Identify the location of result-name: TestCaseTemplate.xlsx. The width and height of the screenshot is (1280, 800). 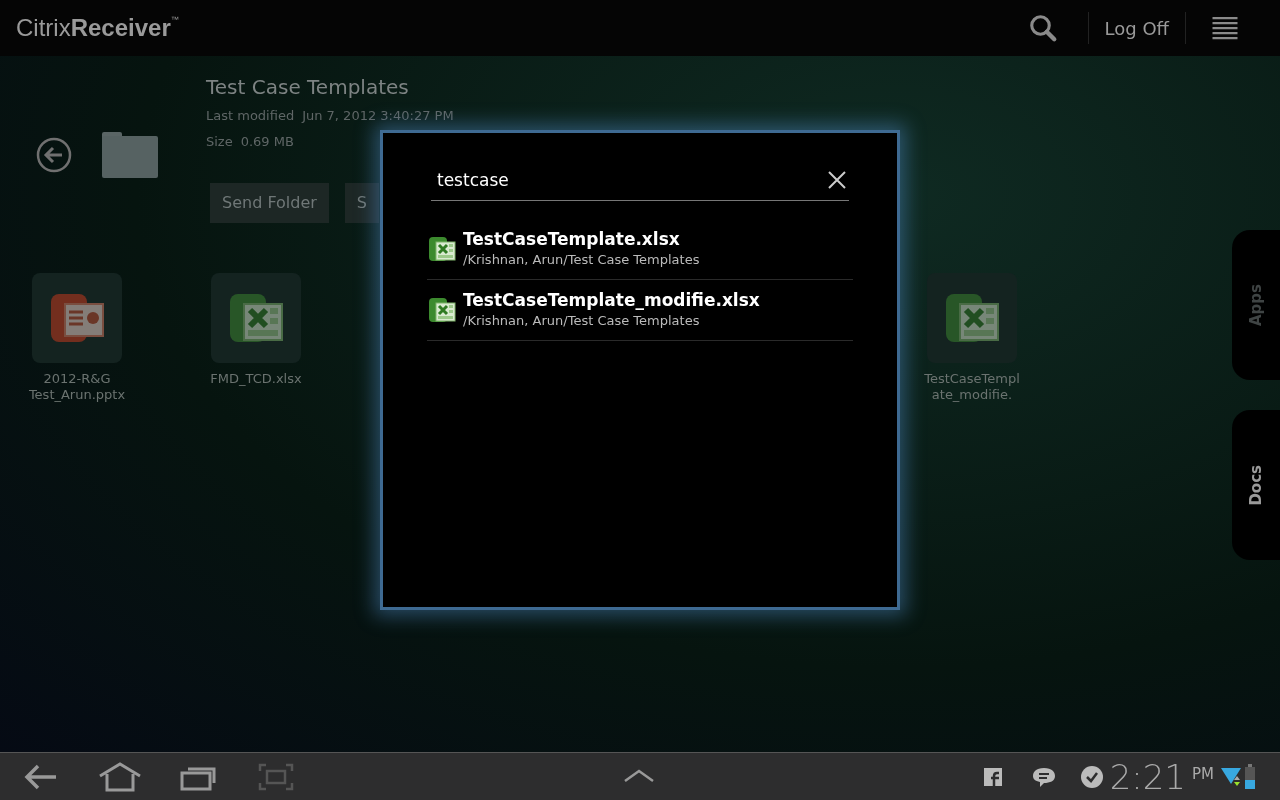
(572, 239).